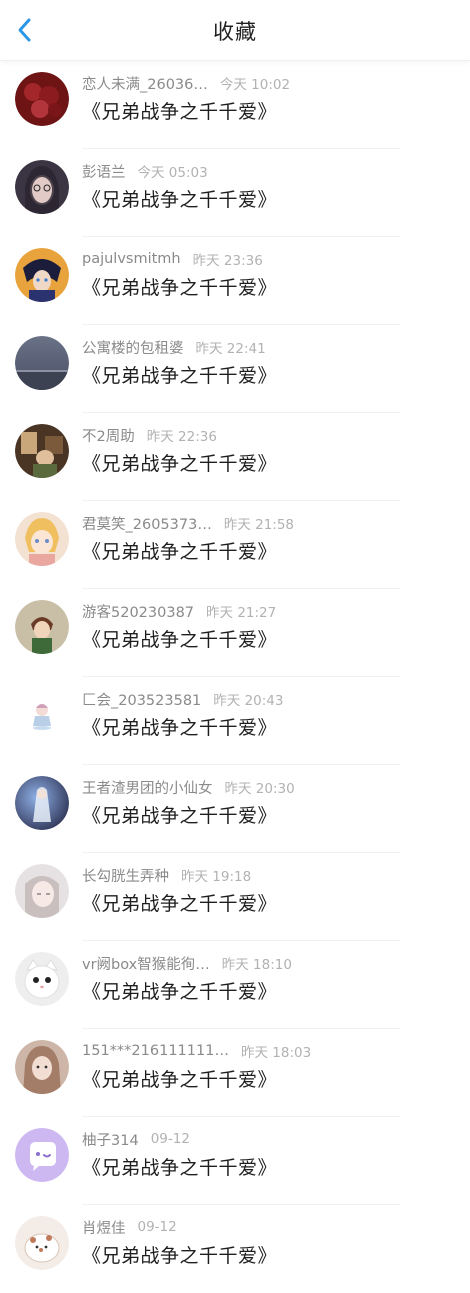 This screenshot has width=470, height=1293. I want to click on user-name: 游客520230387, so click(138, 611).